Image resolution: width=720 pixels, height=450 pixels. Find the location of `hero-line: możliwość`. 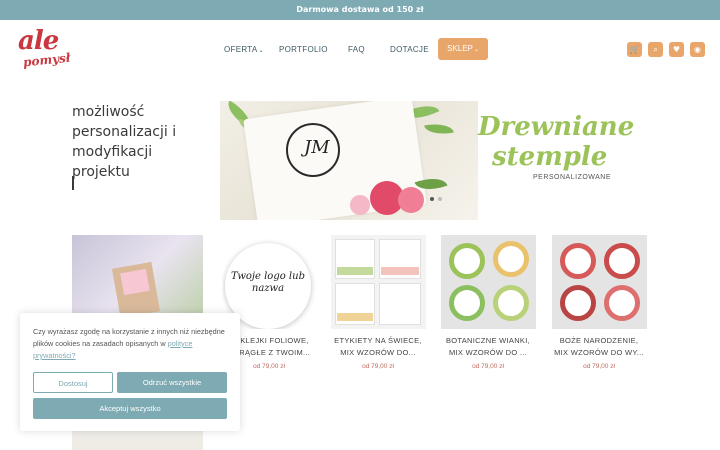

hero-line: możliwość is located at coordinates (108, 112).